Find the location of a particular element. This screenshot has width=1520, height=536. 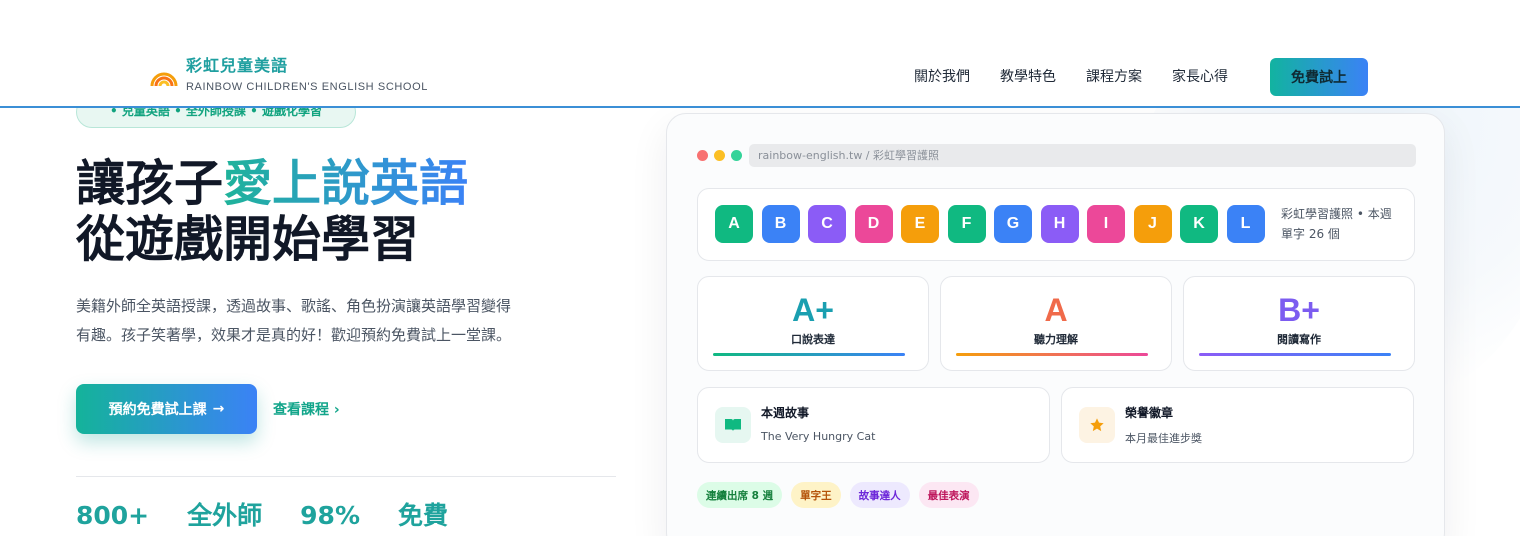

letter-tile: J is located at coordinates (1152, 224).